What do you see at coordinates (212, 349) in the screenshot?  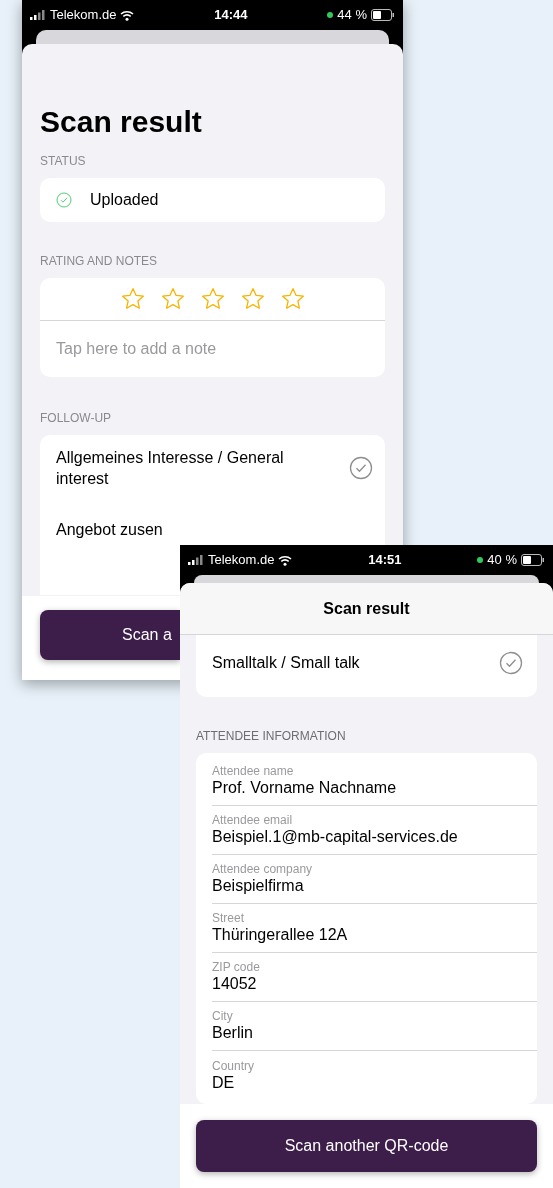 I see `note-field: Tap here to add a note` at bounding box center [212, 349].